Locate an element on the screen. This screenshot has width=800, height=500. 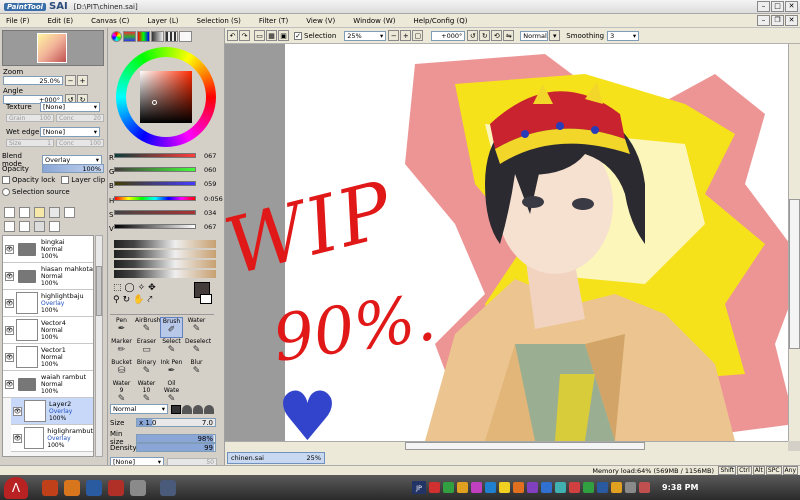
zoom-field: 25.0% is located at coordinates (33, 80).